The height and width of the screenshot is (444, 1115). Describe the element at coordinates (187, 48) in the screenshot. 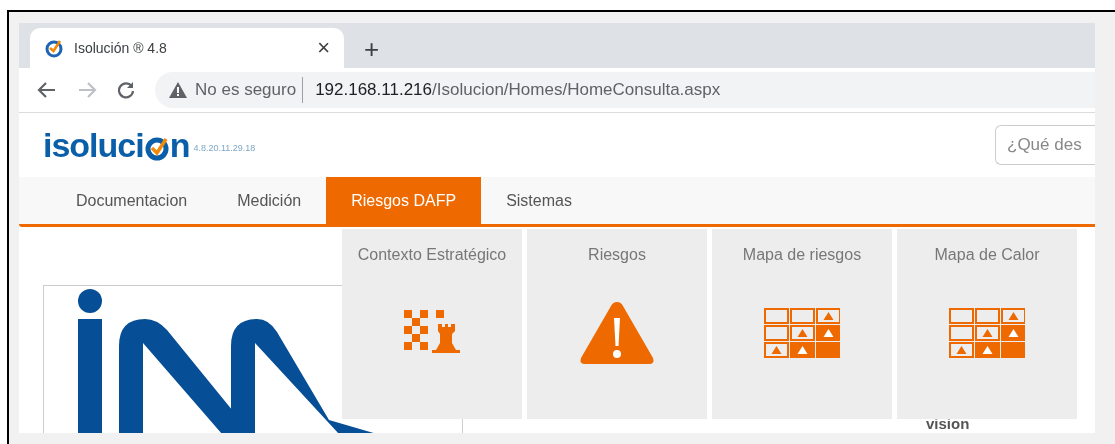

I see `browser-tab: Isolución ® 4.8 ×` at that location.